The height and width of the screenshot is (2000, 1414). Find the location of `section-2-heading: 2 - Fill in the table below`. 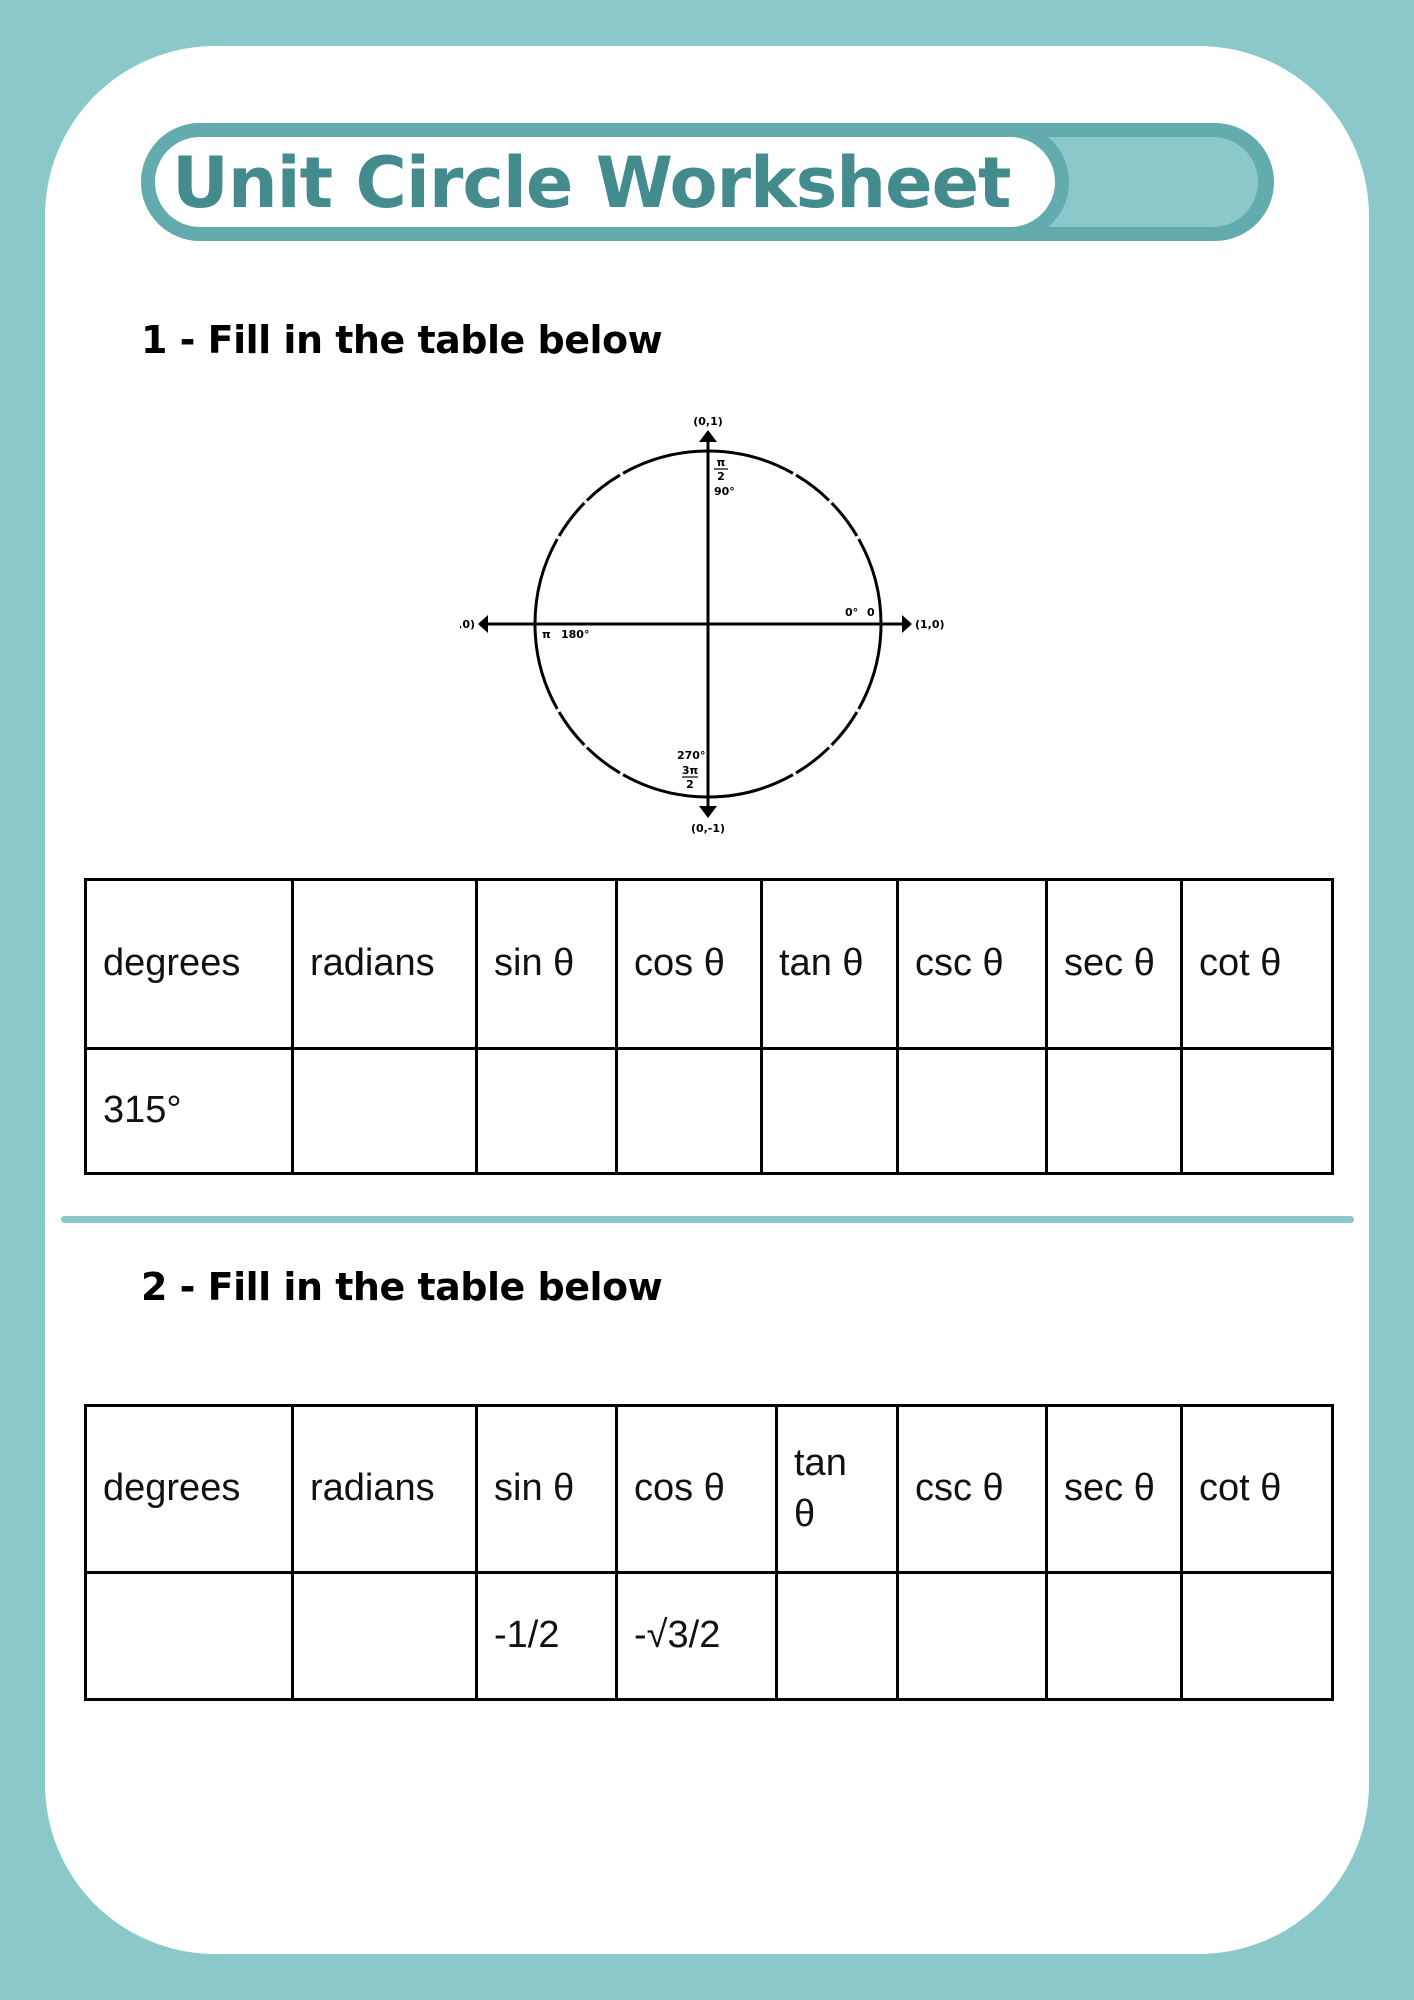

section-2-heading: 2 - Fill in the table below is located at coordinates (402, 1287).